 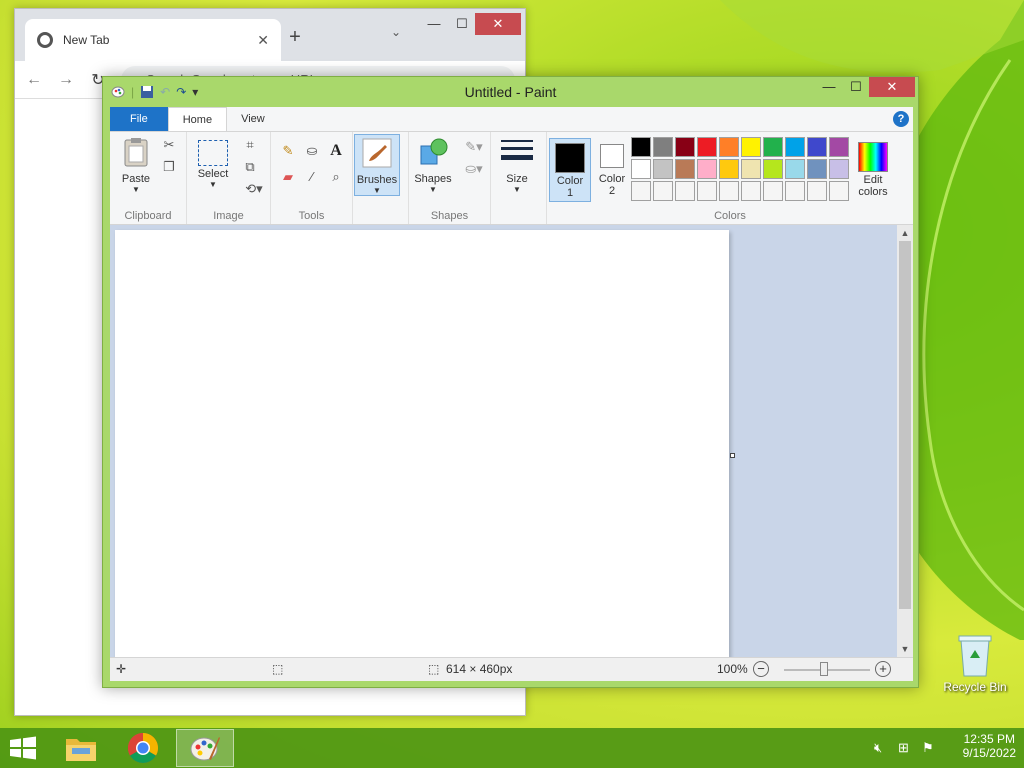 What do you see at coordinates (905, 649) in the screenshot?
I see `scroll-down-arrow-icon: ▼` at bounding box center [905, 649].